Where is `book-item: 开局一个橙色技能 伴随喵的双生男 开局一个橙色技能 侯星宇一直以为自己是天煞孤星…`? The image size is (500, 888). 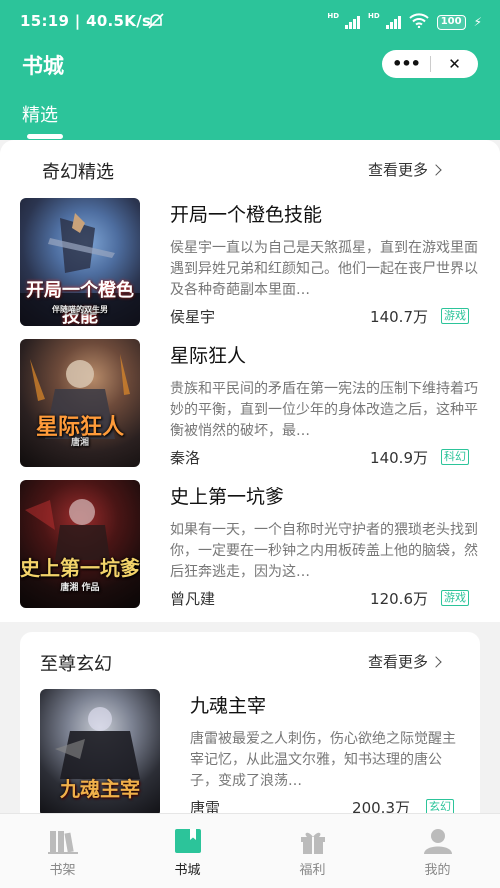 book-item: 开局一个橙色技能 伴随喵的双生男 开局一个橙色技能 侯星宇一直以为自己是天煞孤星… is located at coordinates (250, 263).